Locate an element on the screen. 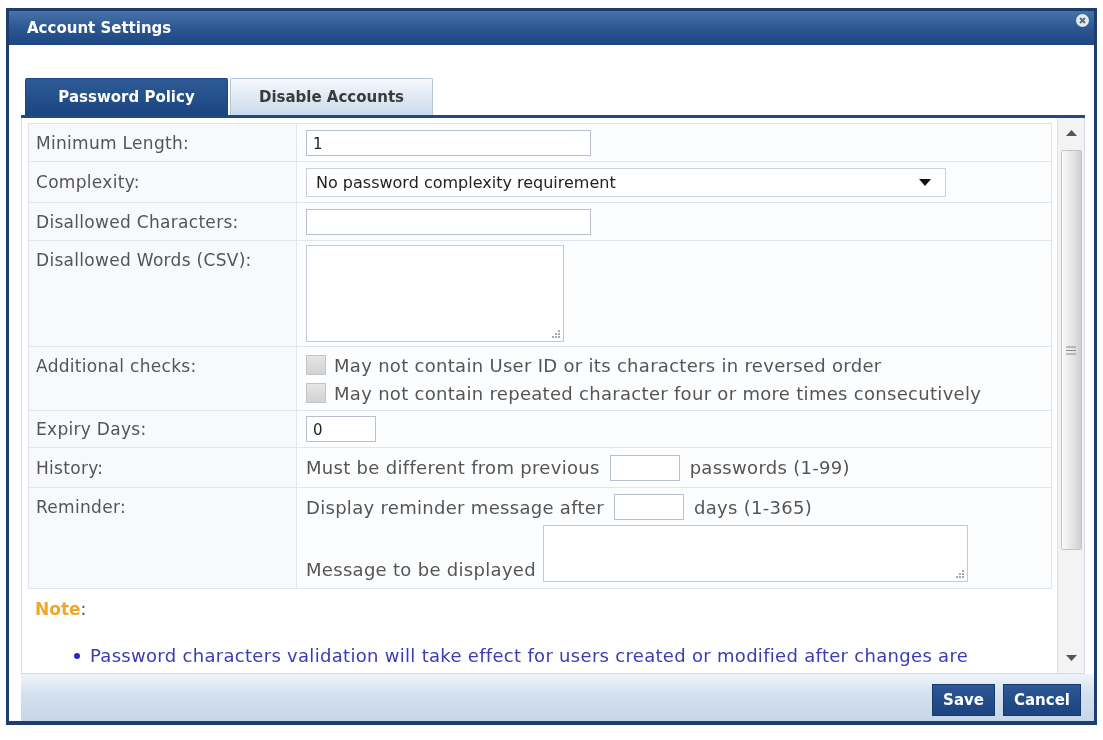  grip-lines-icon is located at coordinates (1071, 350).